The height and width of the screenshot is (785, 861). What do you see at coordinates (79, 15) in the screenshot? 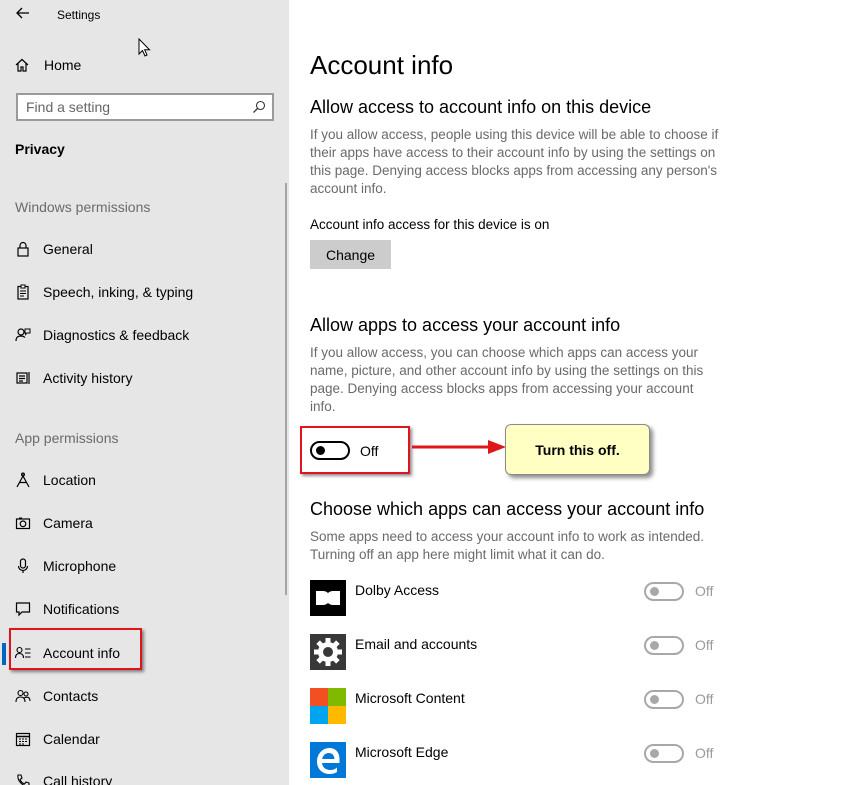
I see `app-title: Settings` at bounding box center [79, 15].